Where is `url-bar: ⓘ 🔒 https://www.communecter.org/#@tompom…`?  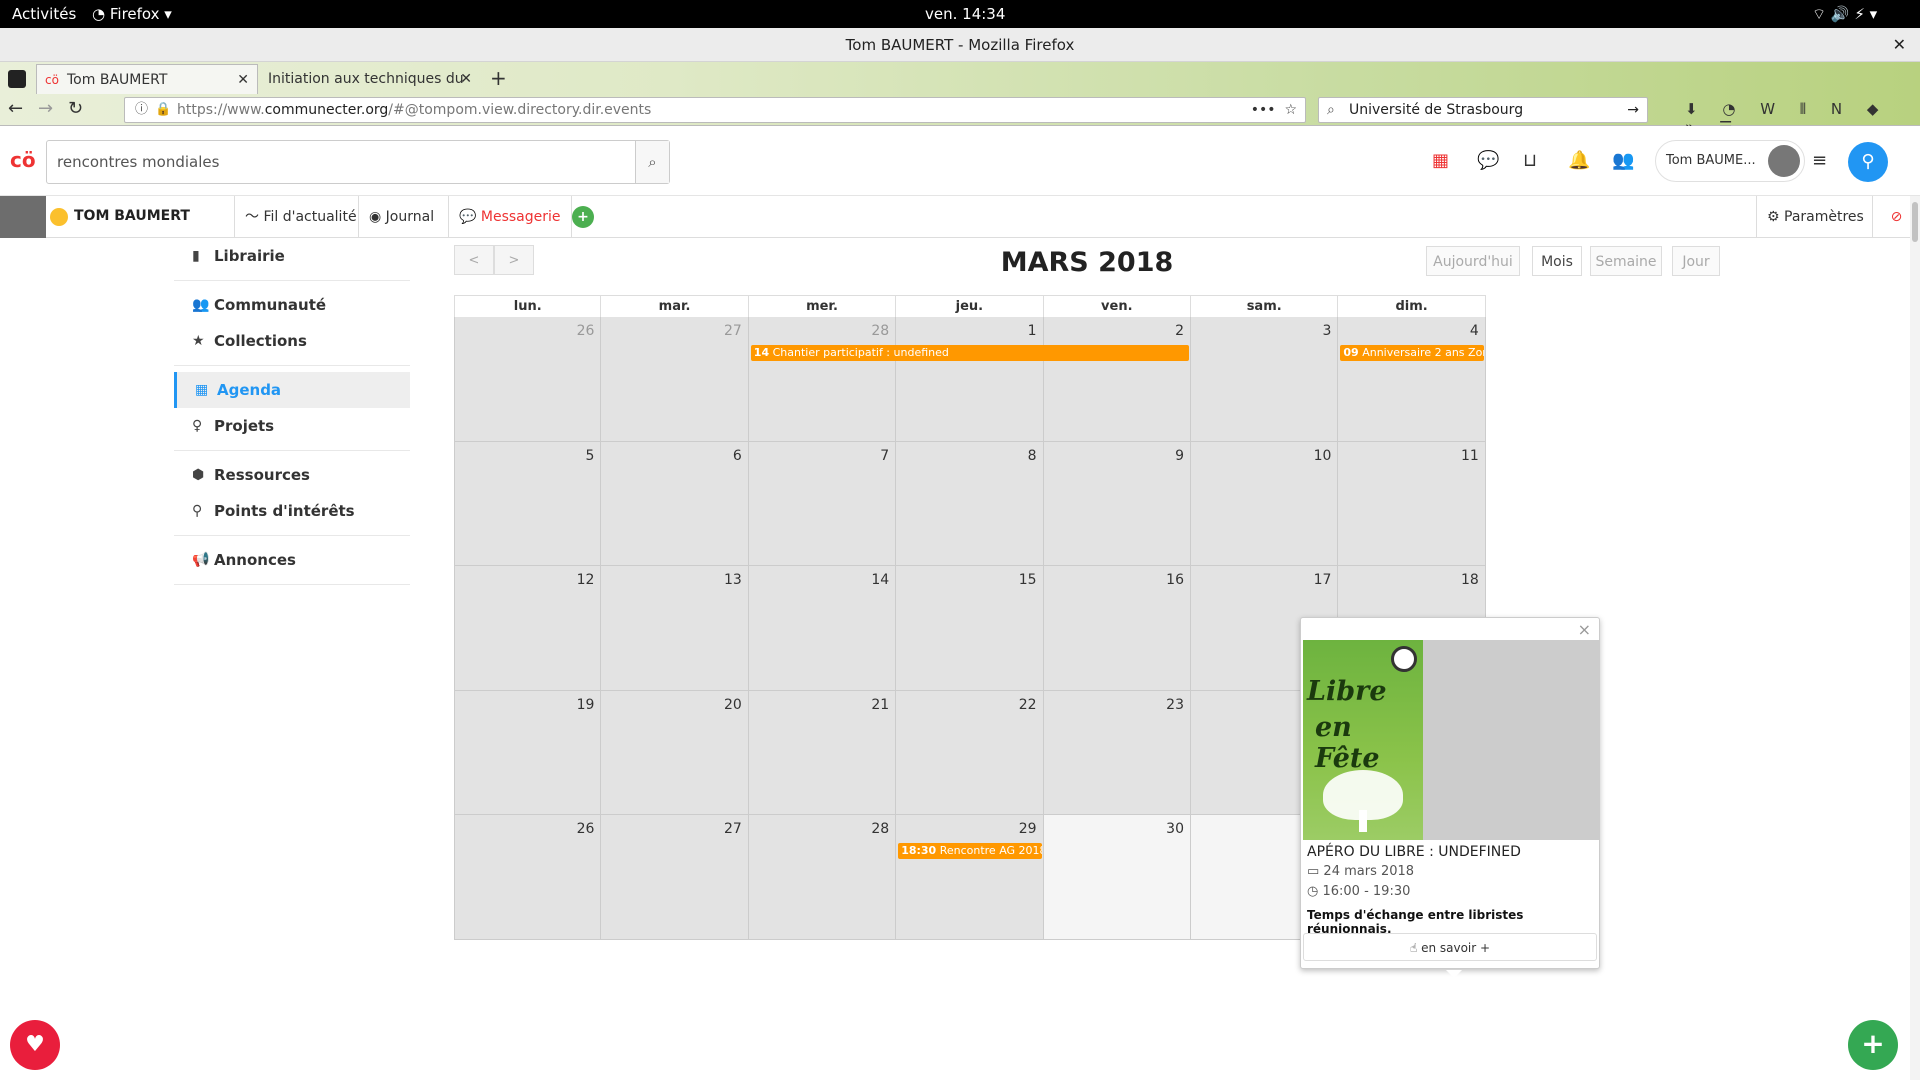
url-bar: ⓘ 🔒 https://www.communecter.org/#@tompom… is located at coordinates (715, 110).